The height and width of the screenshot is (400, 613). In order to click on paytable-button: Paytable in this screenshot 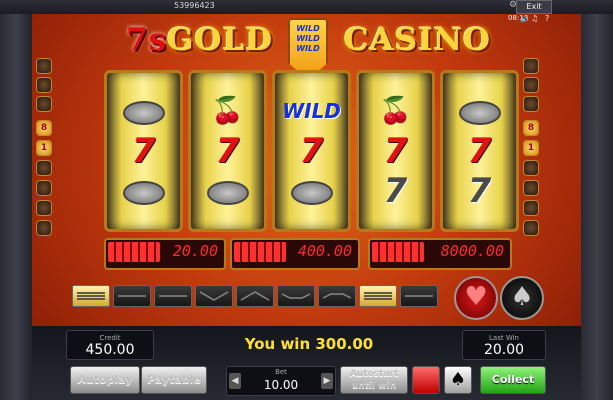, I will do `click(174, 380)`.